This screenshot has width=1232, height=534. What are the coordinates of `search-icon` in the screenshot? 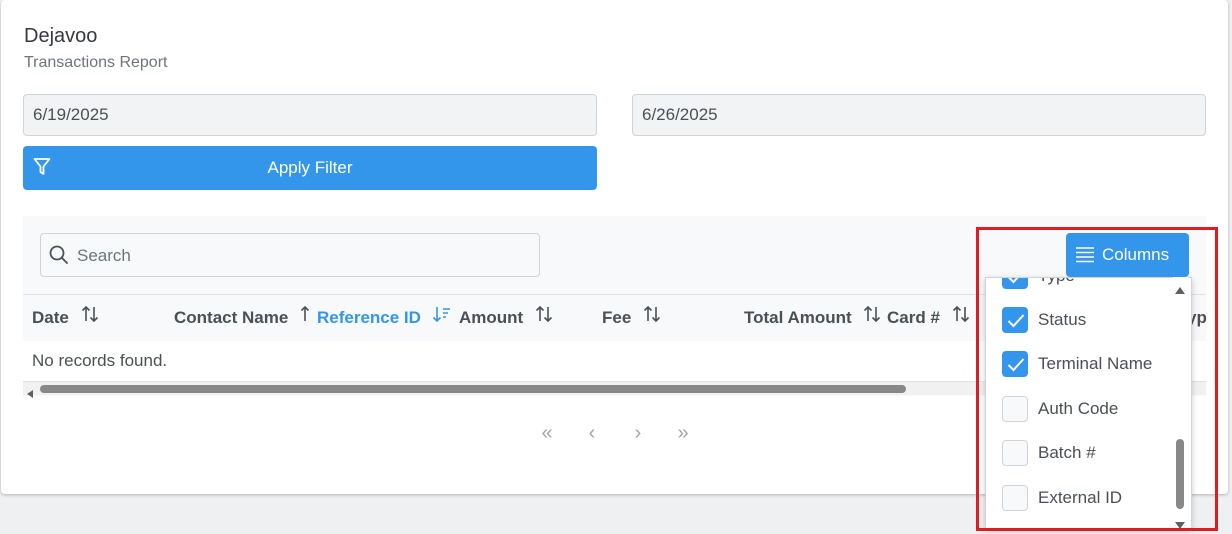 It's located at (59, 257).